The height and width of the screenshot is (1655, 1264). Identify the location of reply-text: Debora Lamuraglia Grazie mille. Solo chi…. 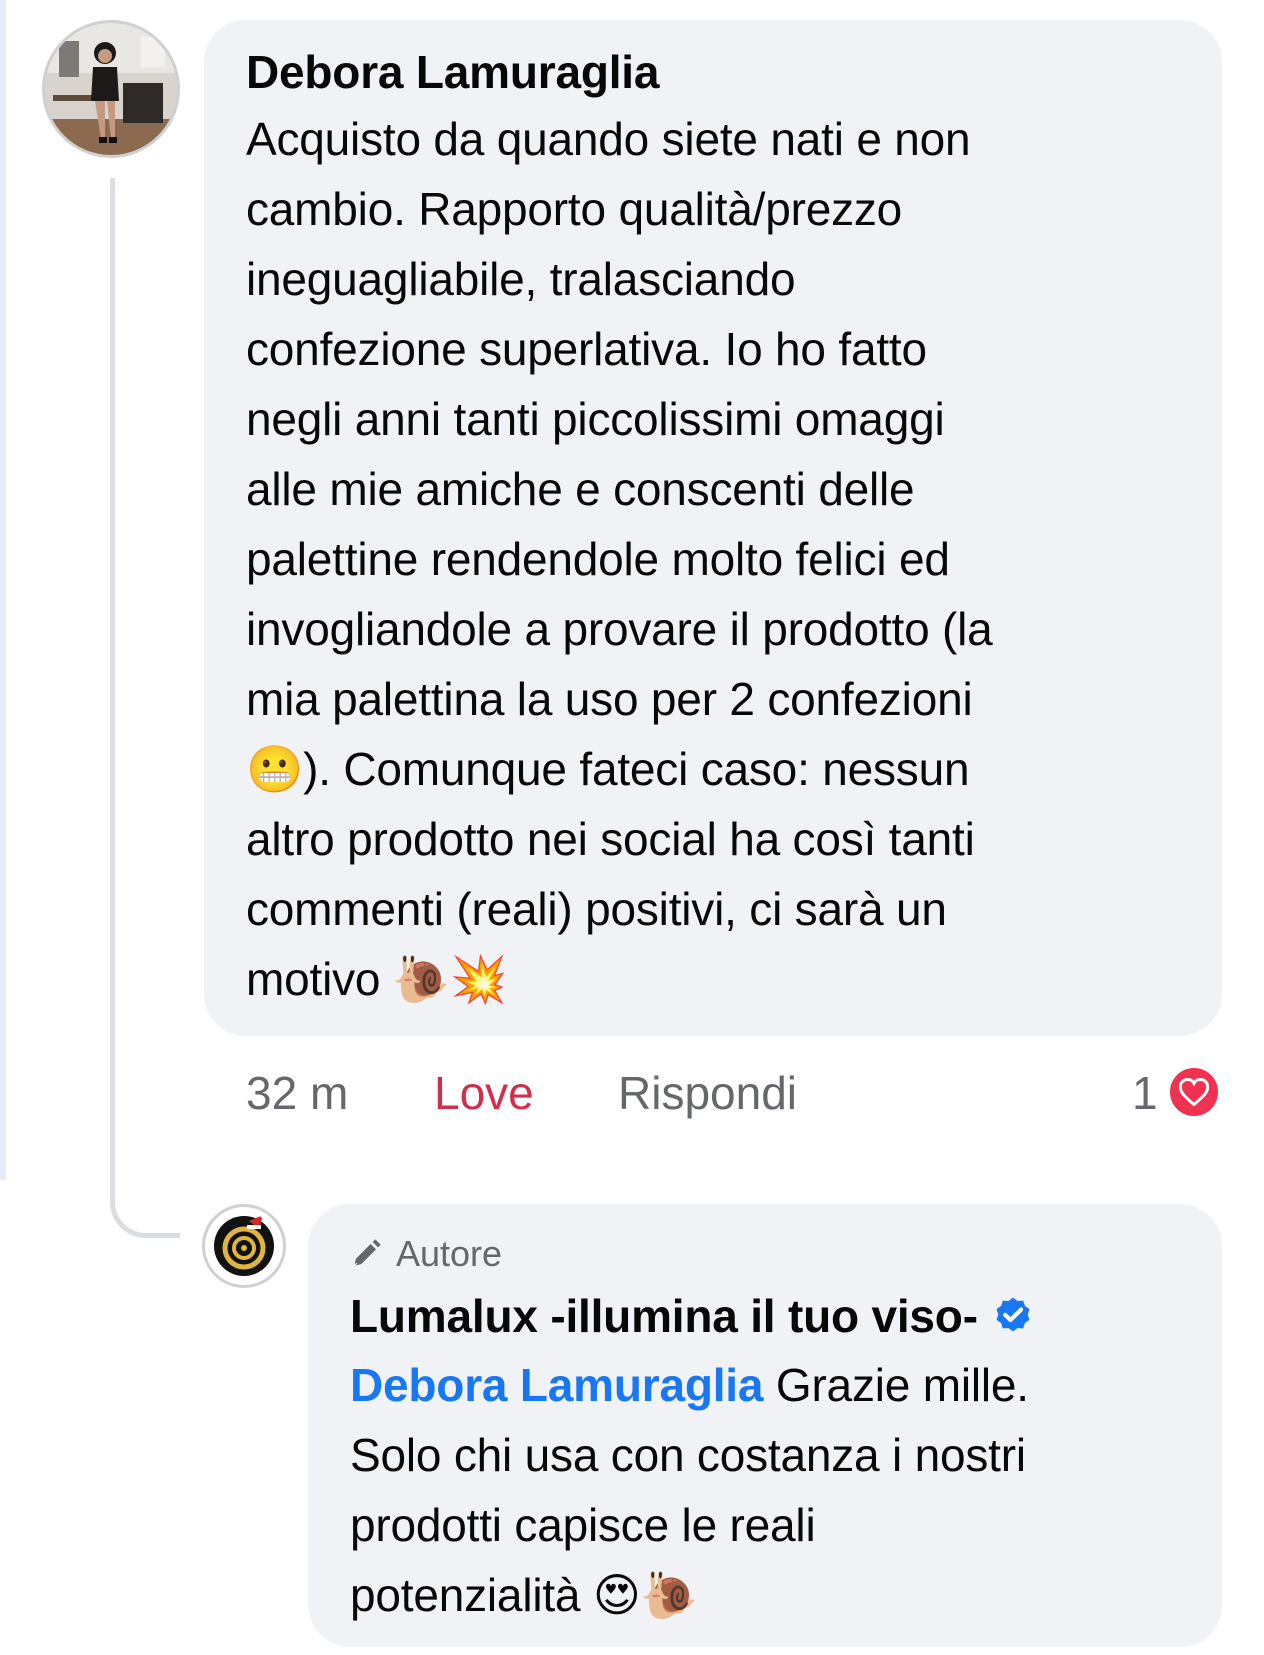
(771, 1490).